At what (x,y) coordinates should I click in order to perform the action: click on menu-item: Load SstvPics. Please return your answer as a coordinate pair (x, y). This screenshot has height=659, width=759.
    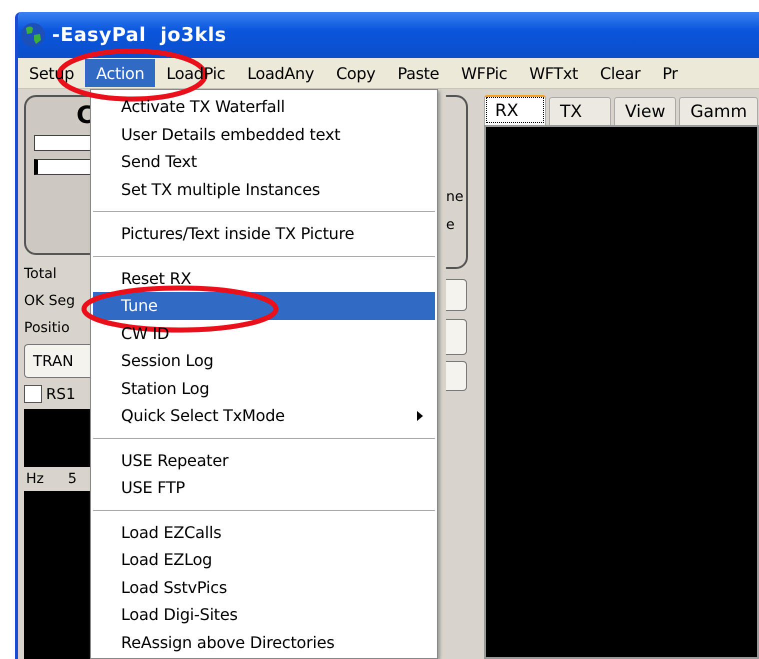
    Looking at the image, I should click on (264, 587).